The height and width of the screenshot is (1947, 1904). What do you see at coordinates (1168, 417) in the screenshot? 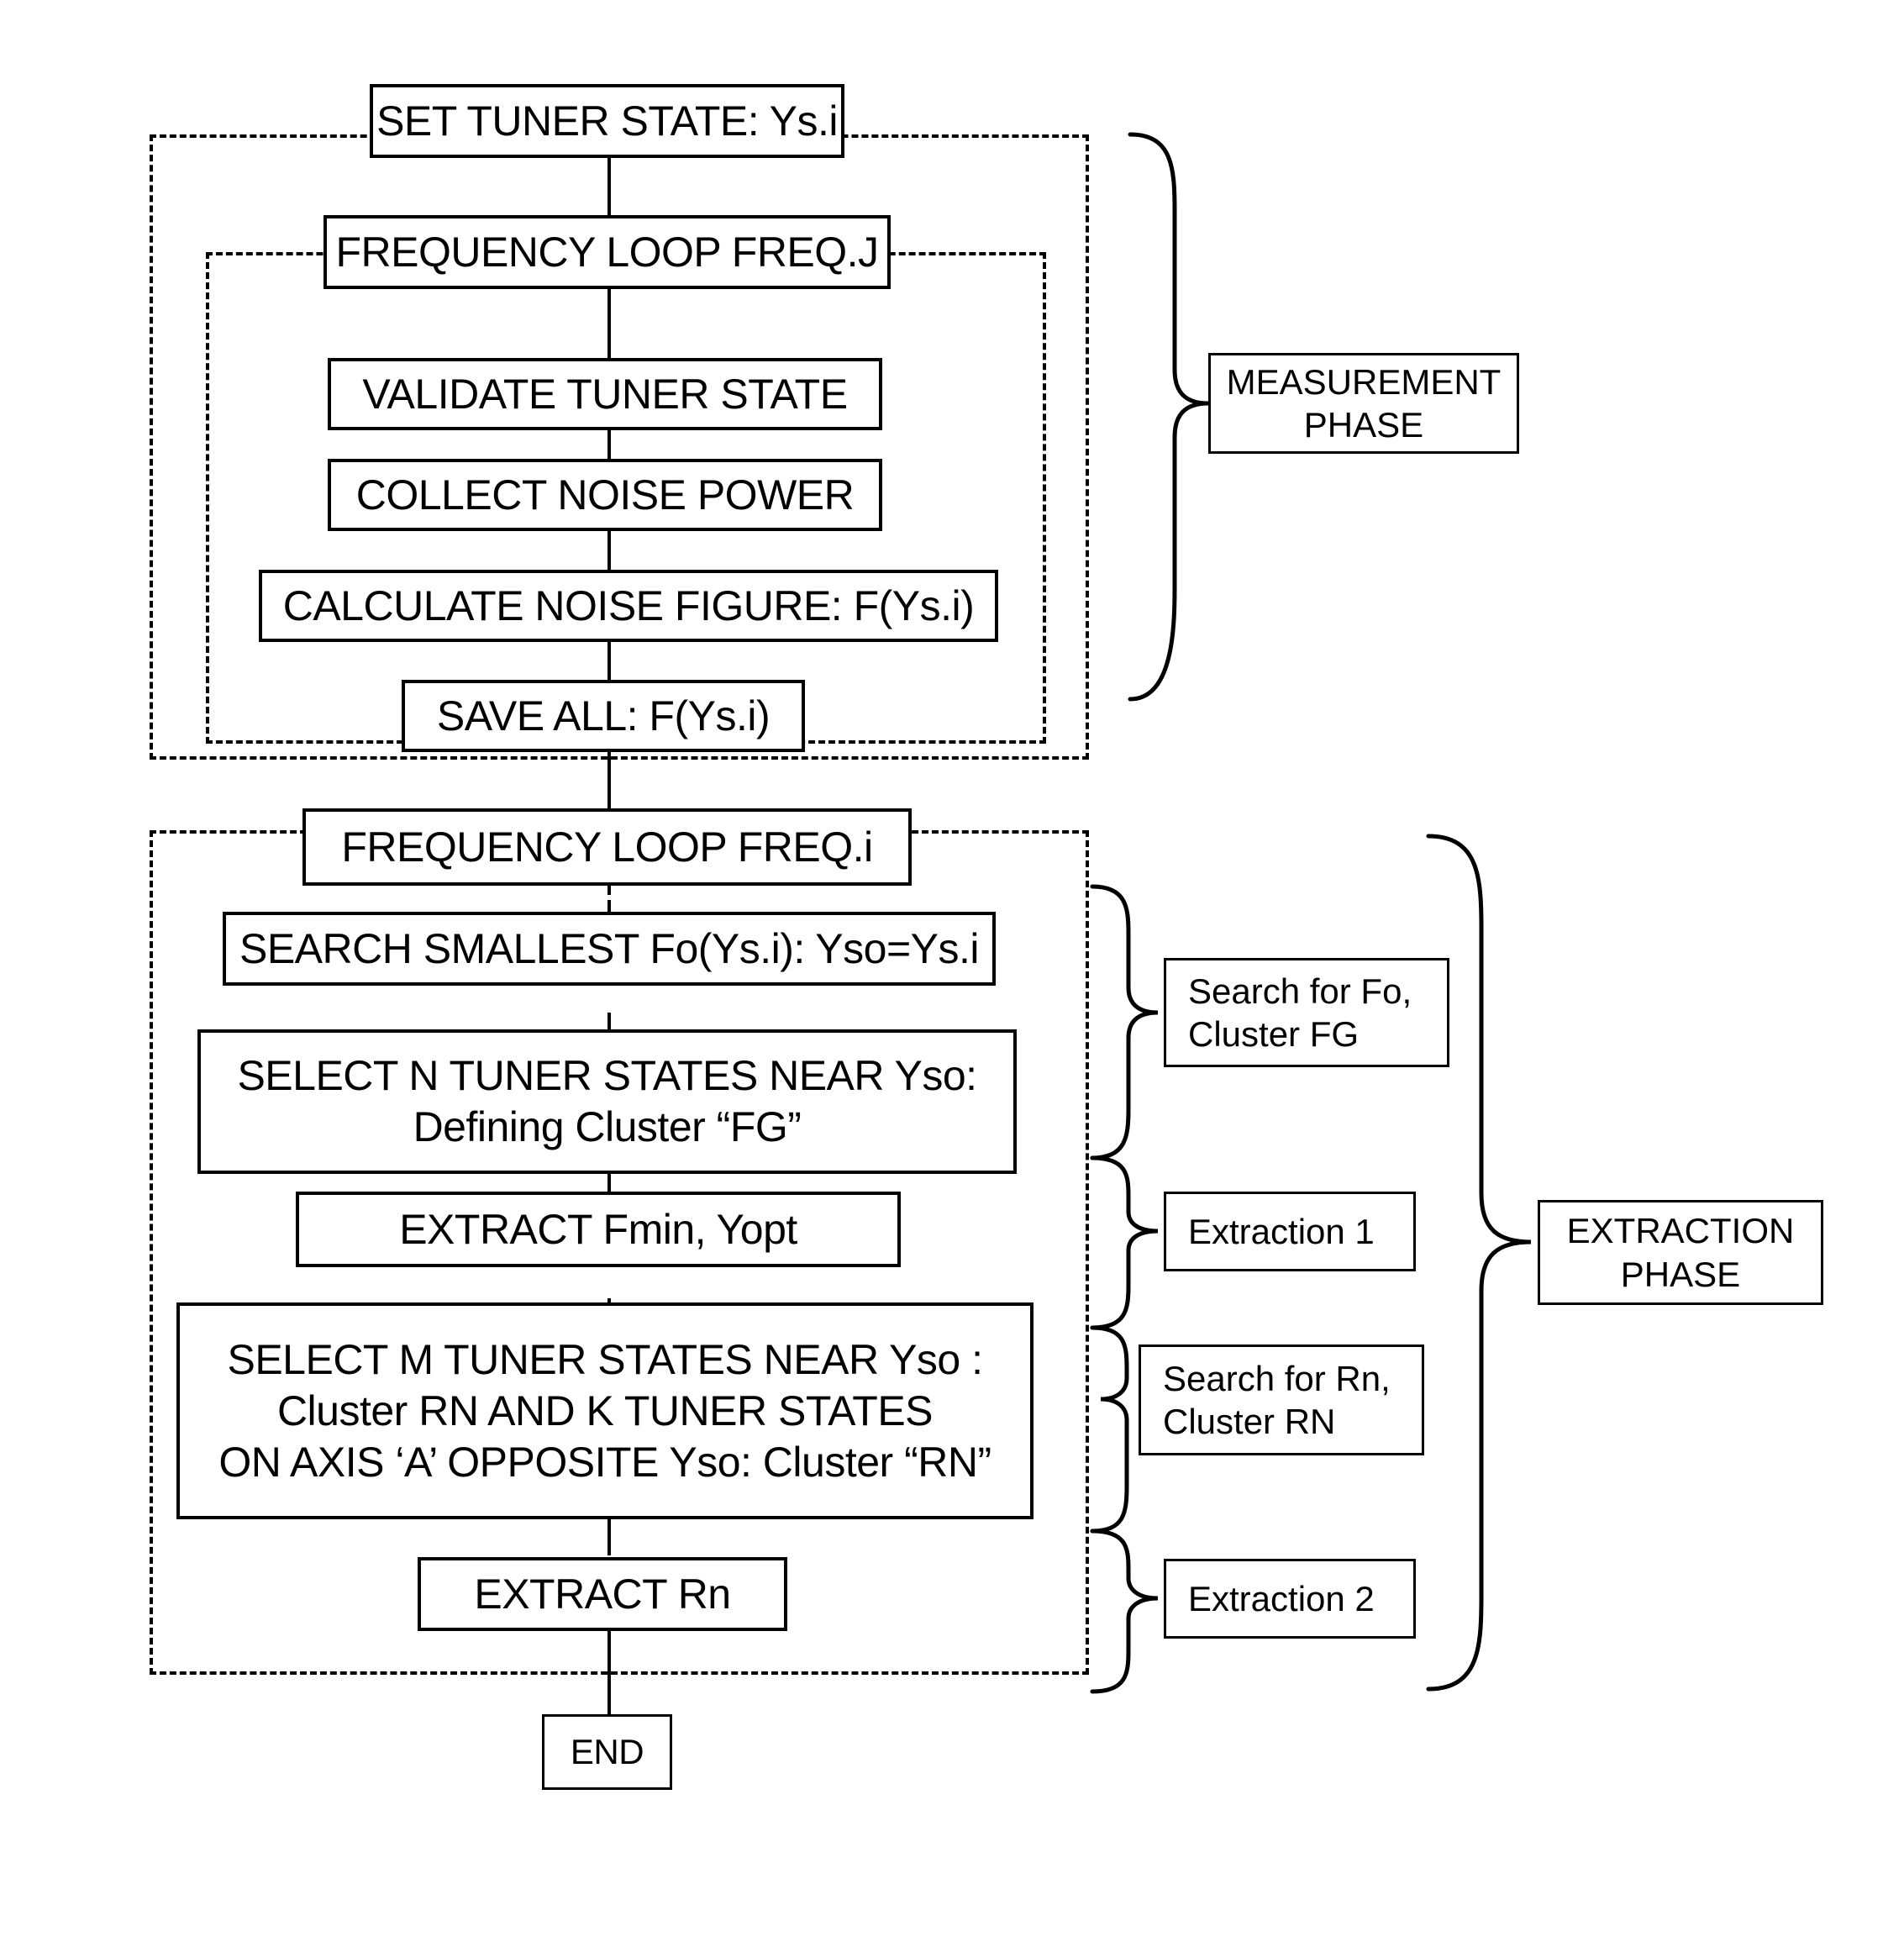
I see `brace-measurement-phase` at bounding box center [1168, 417].